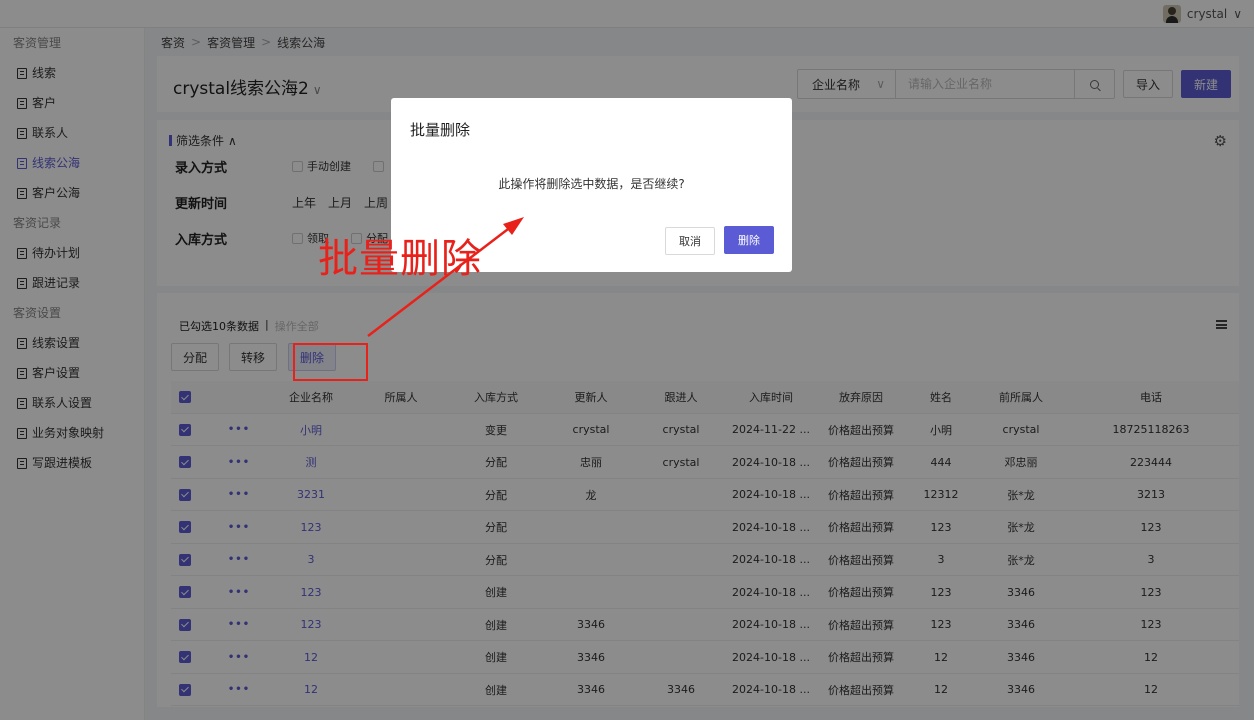 The image size is (1254, 720). What do you see at coordinates (749, 240) in the screenshot?
I see `confirm-delete-button: 删除` at bounding box center [749, 240].